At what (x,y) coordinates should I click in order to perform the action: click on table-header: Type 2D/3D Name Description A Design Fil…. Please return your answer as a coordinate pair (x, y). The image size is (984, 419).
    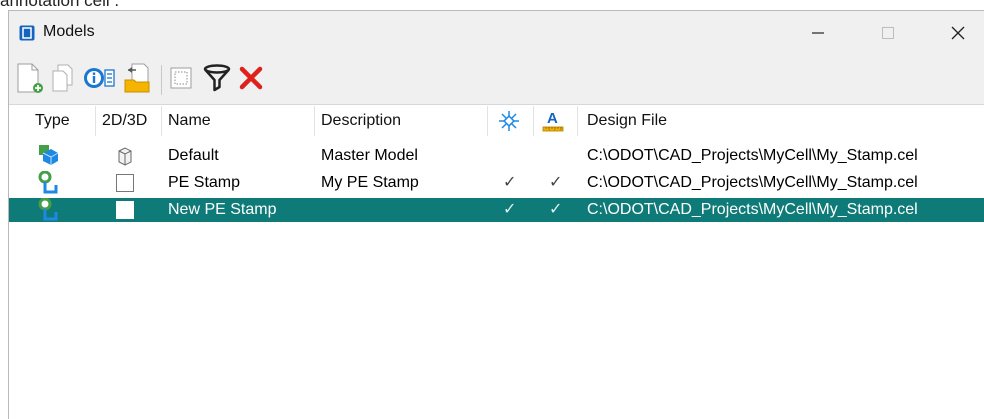
    Looking at the image, I should click on (496, 121).